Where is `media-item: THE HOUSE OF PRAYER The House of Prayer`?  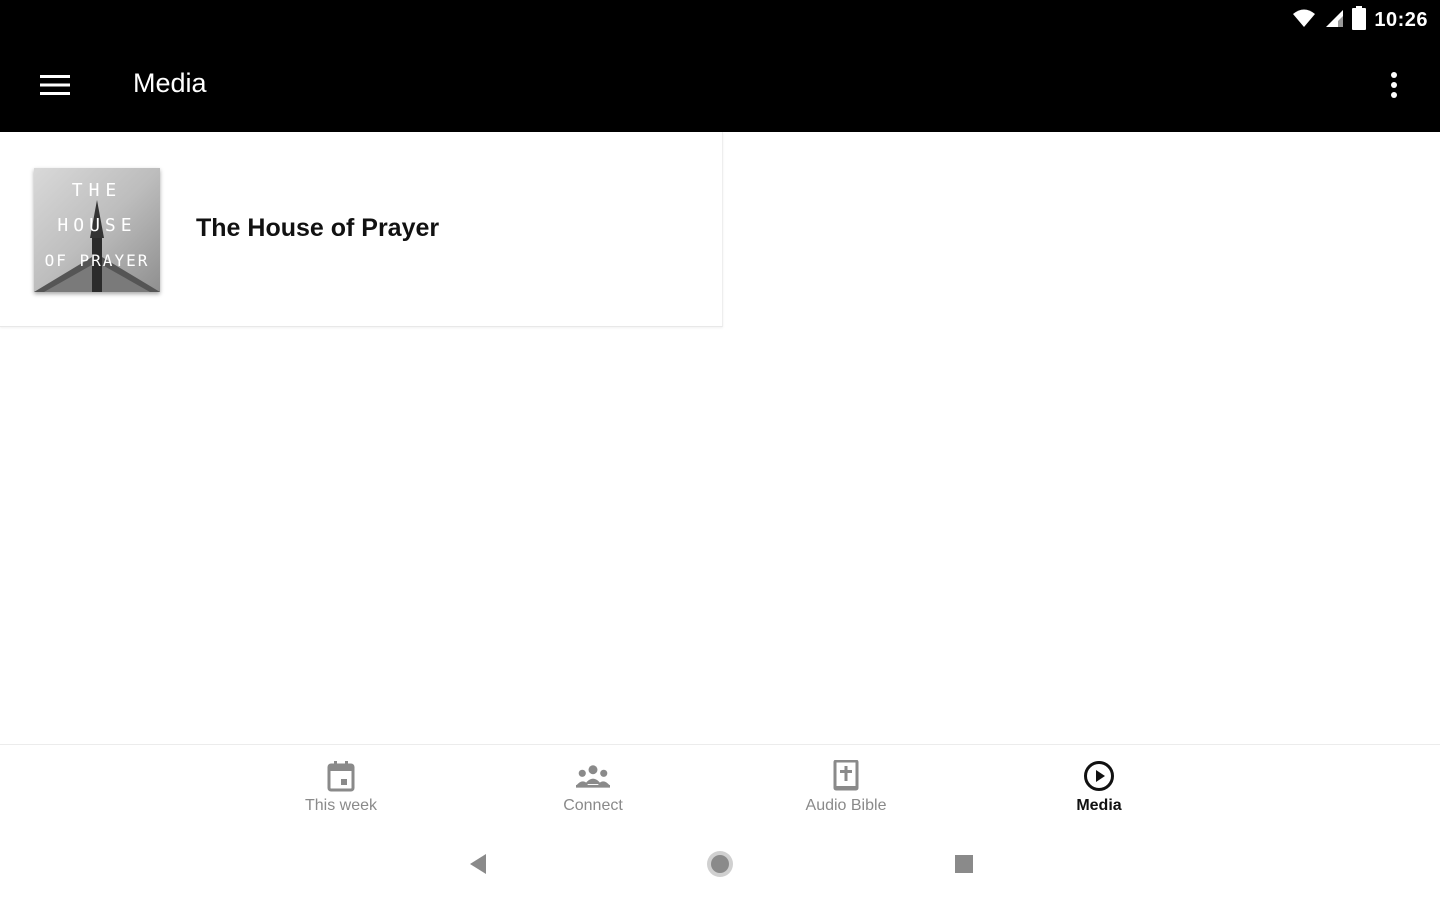
media-item: THE HOUSE OF PRAYER The House of Prayer is located at coordinates (361, 229).